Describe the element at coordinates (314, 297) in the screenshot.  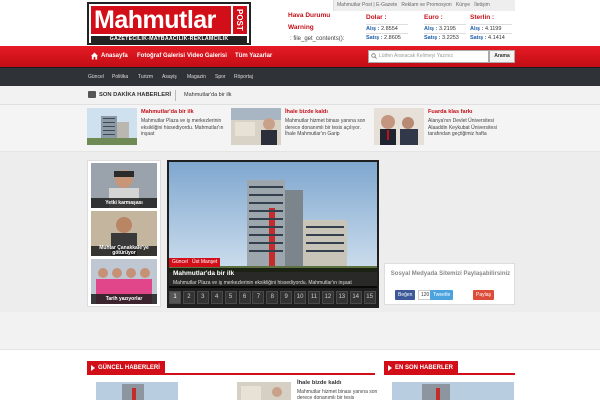
I see `slider-page-button: 11` at that location.